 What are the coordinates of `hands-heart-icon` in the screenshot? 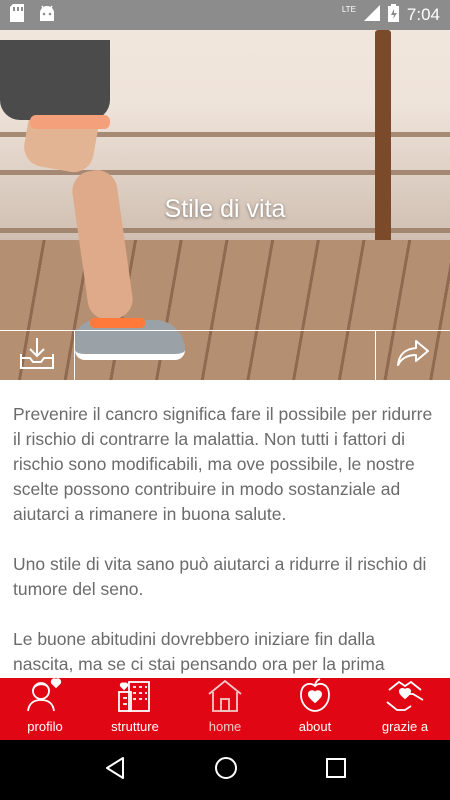 It's located at (405, 698).